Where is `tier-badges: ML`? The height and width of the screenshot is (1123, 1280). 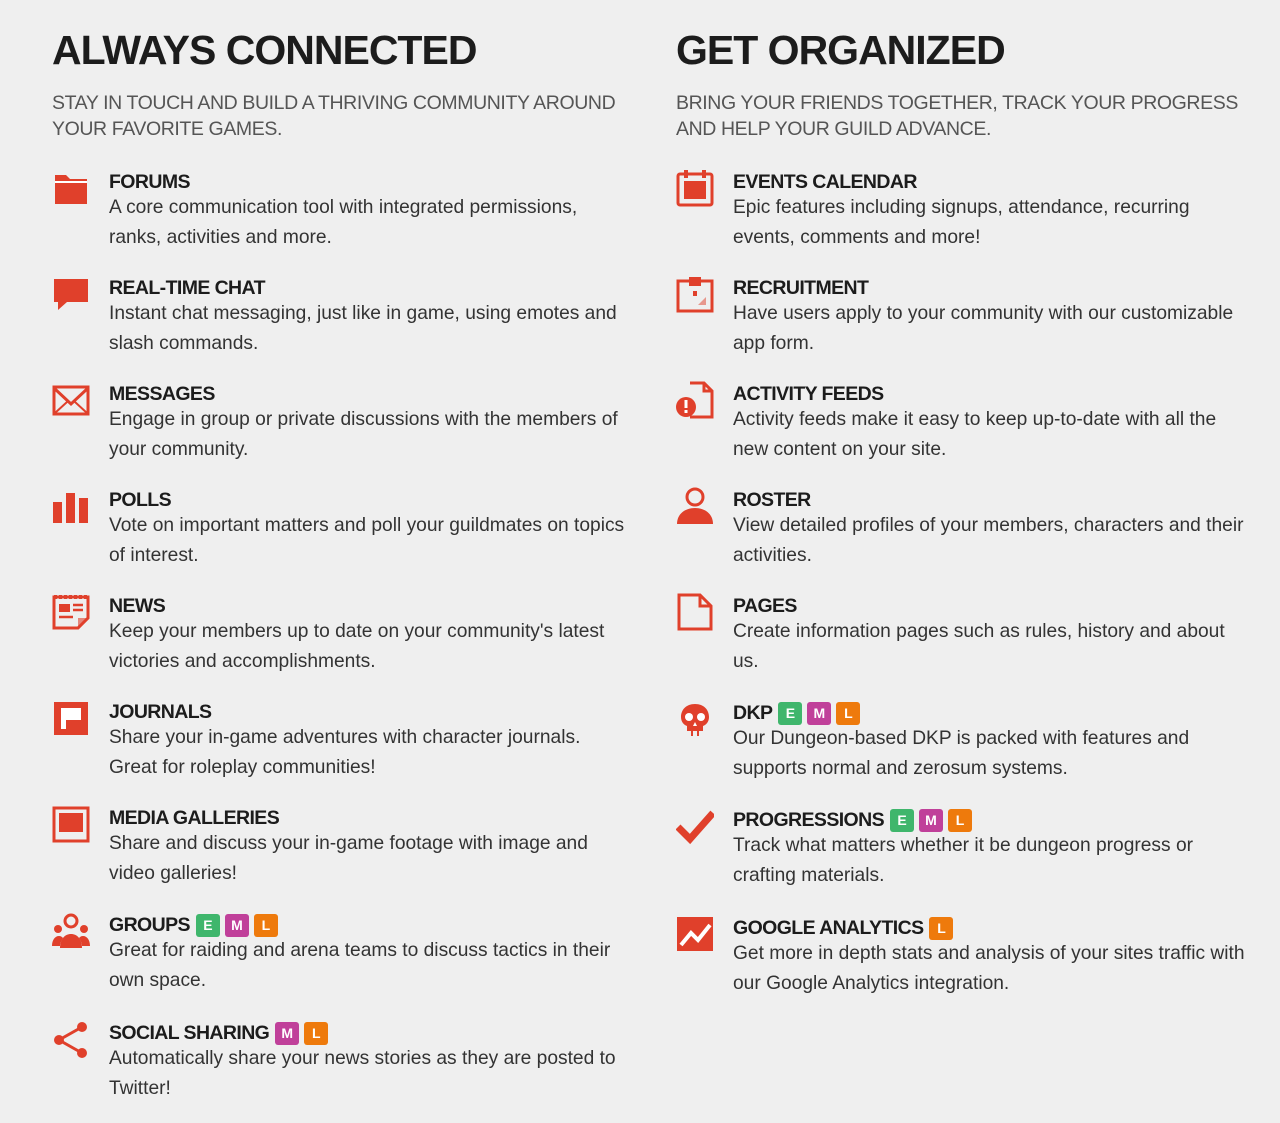 tier-badges: ML is located at coordinates (304, 1033).